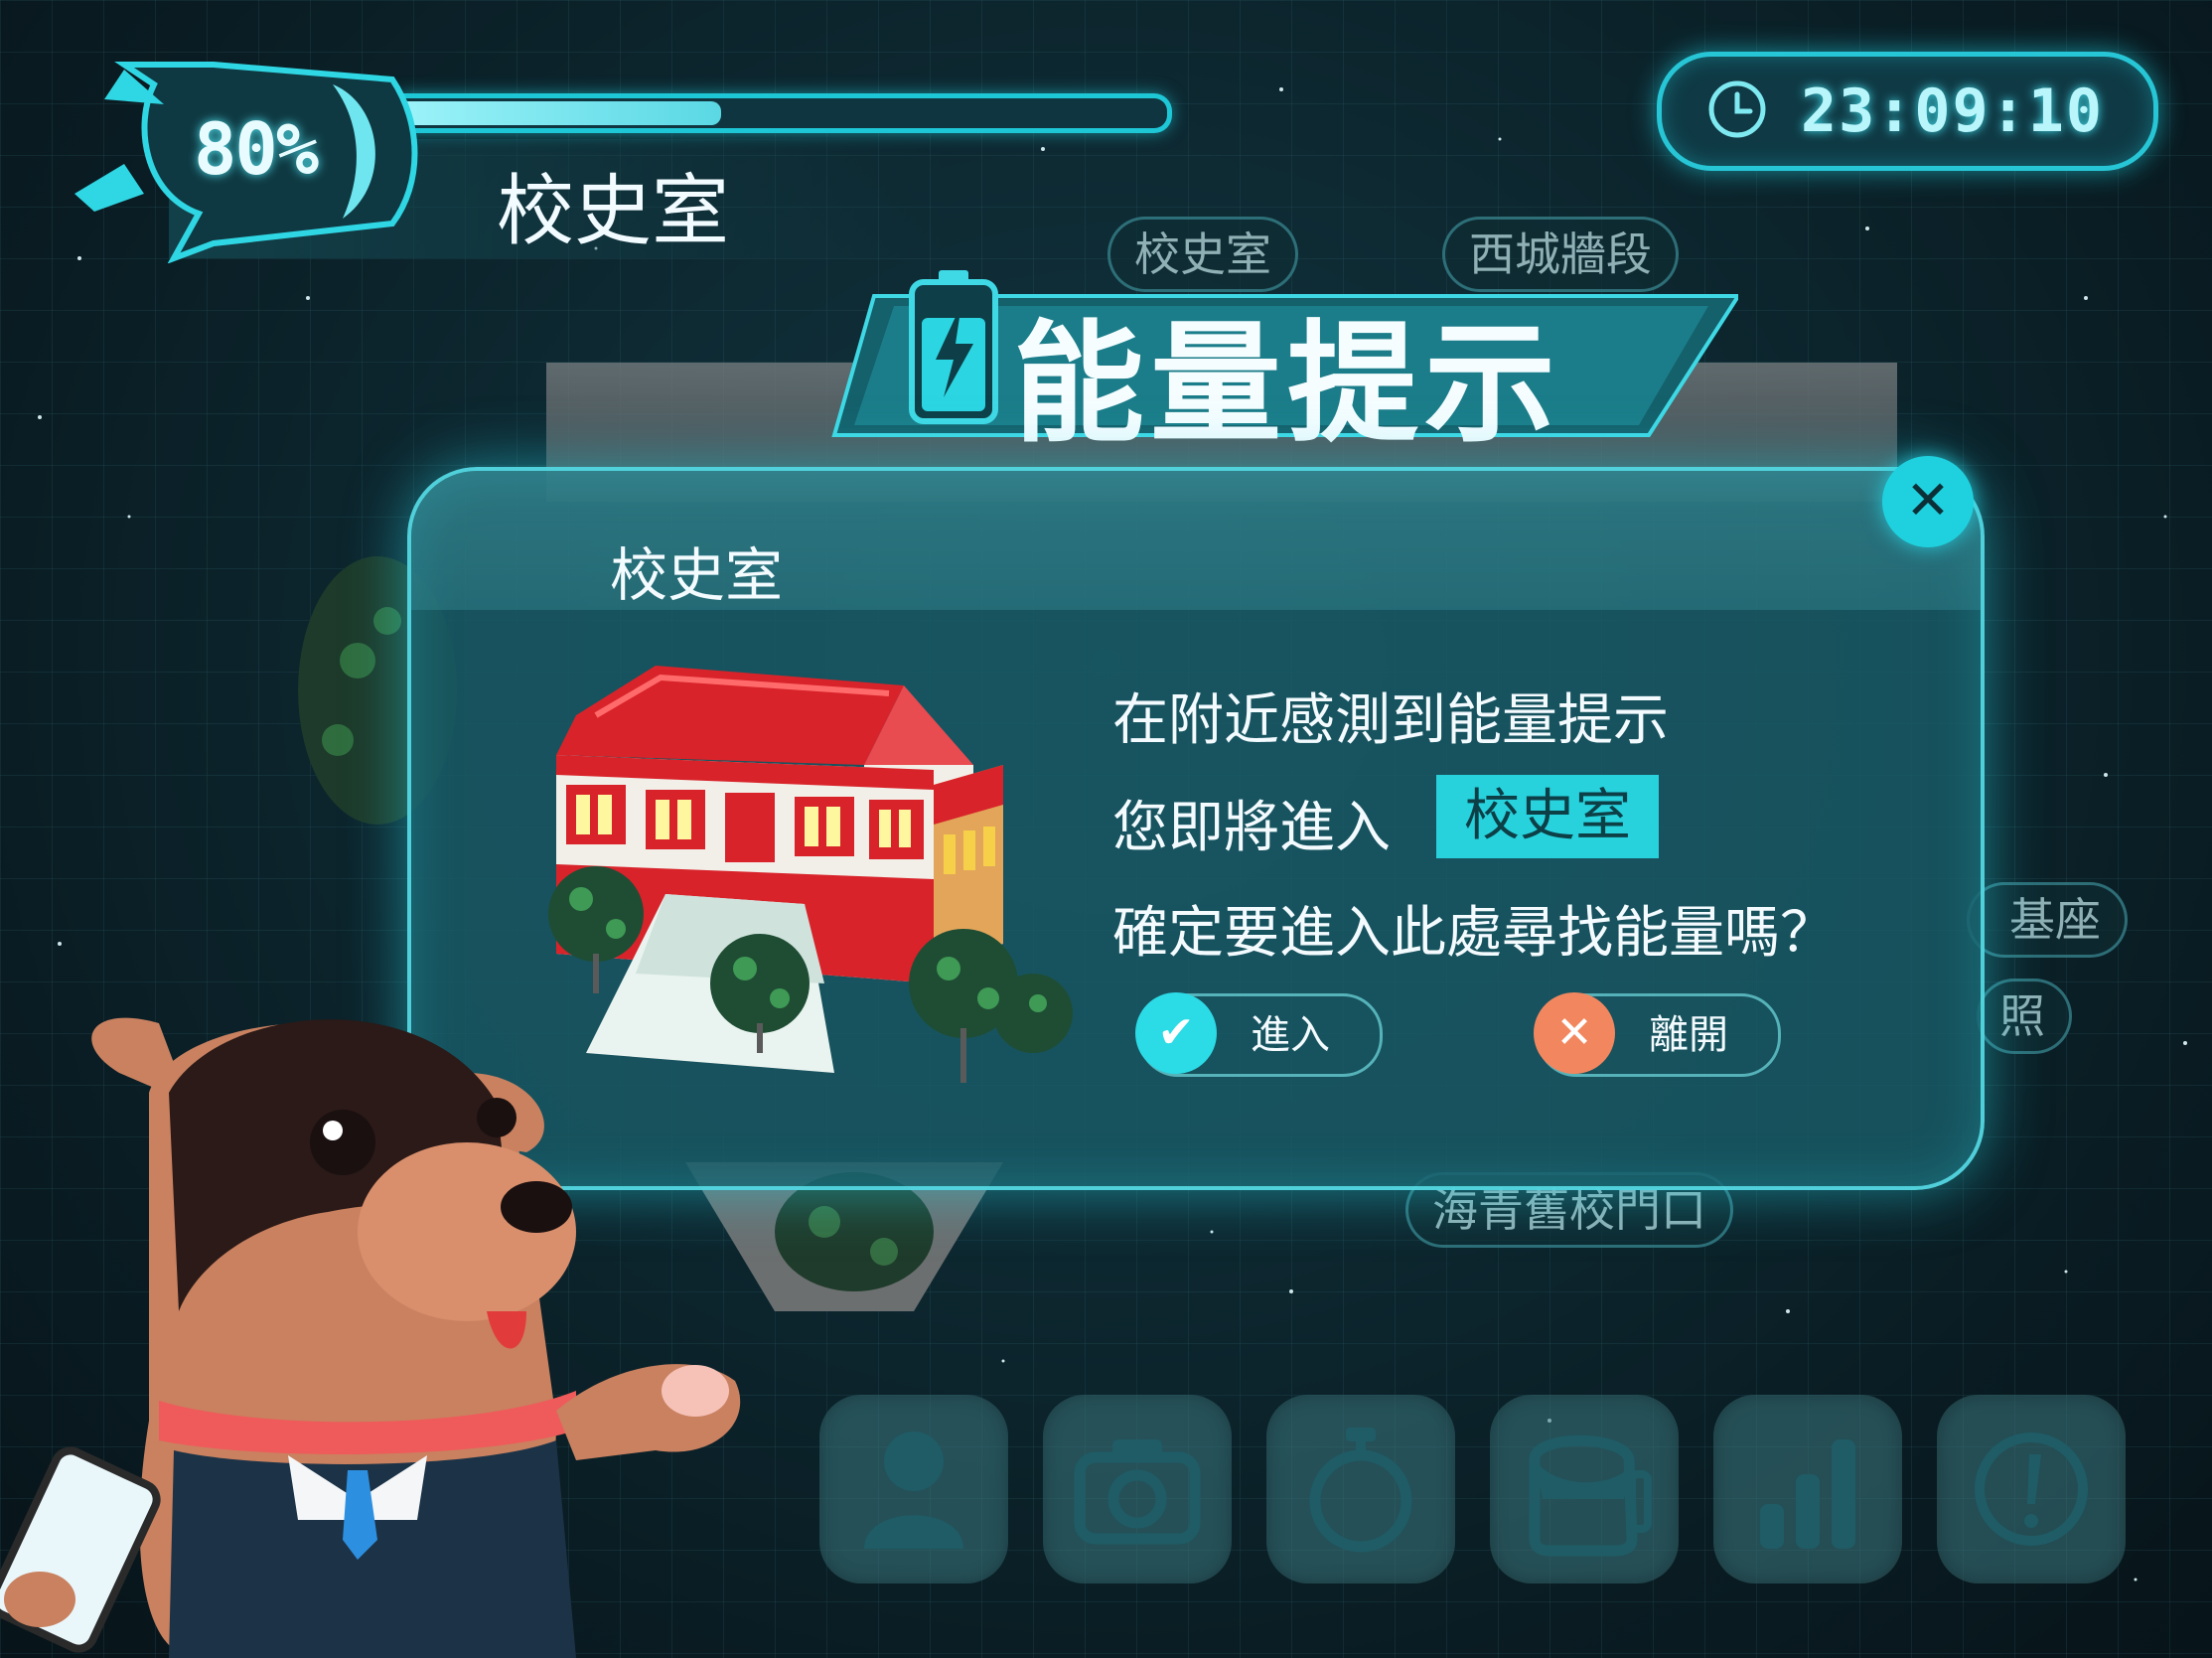 This screenshot has width=2212, height=1658. Describe the element at coordinates (1251, 828) in the screenshot. I see `dialog-message-entering: 您即將進入` at that location.